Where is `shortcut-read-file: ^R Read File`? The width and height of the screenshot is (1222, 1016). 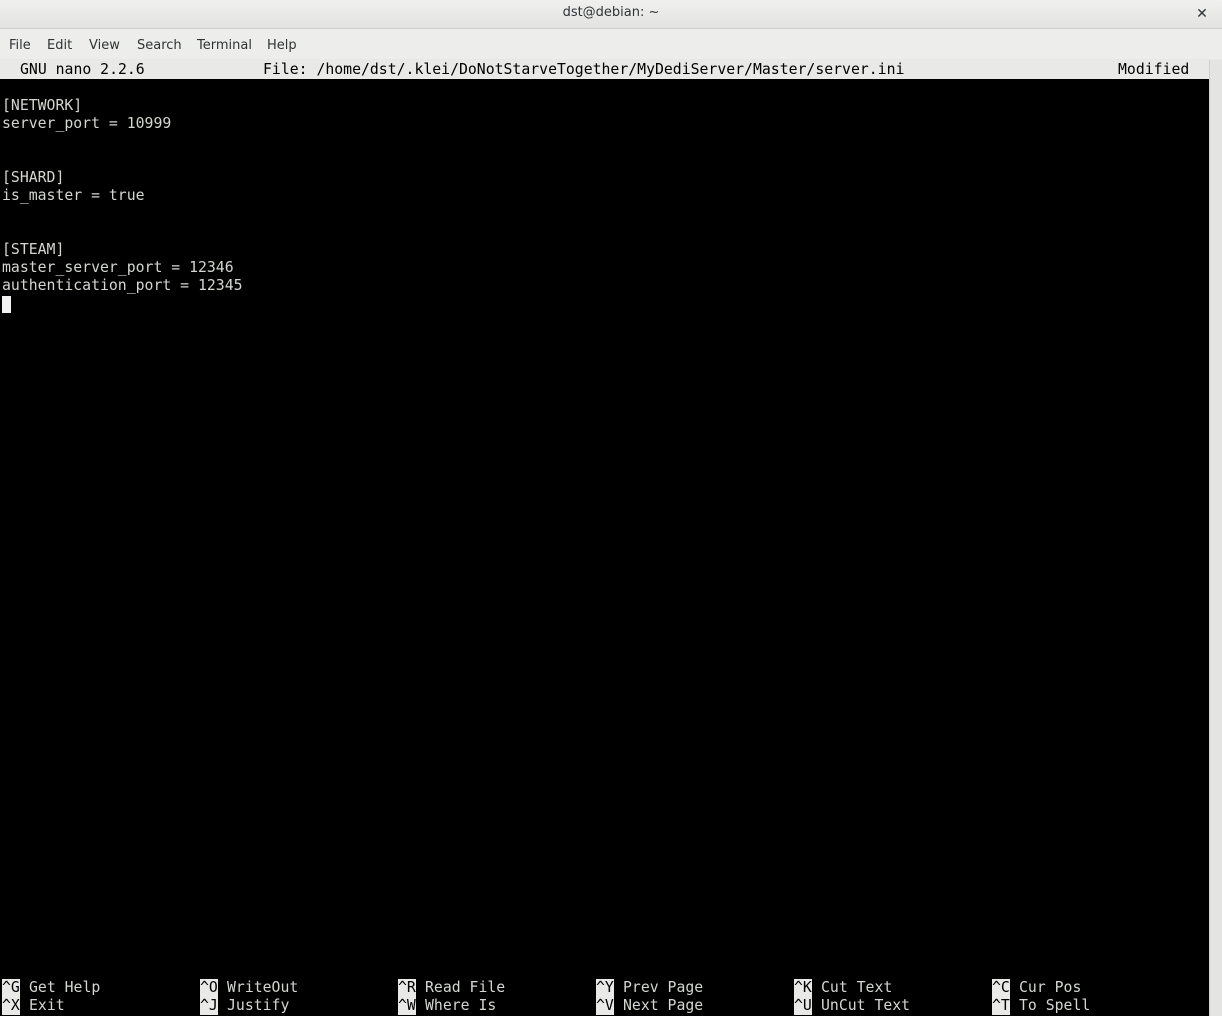
shortcut-read-file: ^R Read File is located at coordinates (451, 988).